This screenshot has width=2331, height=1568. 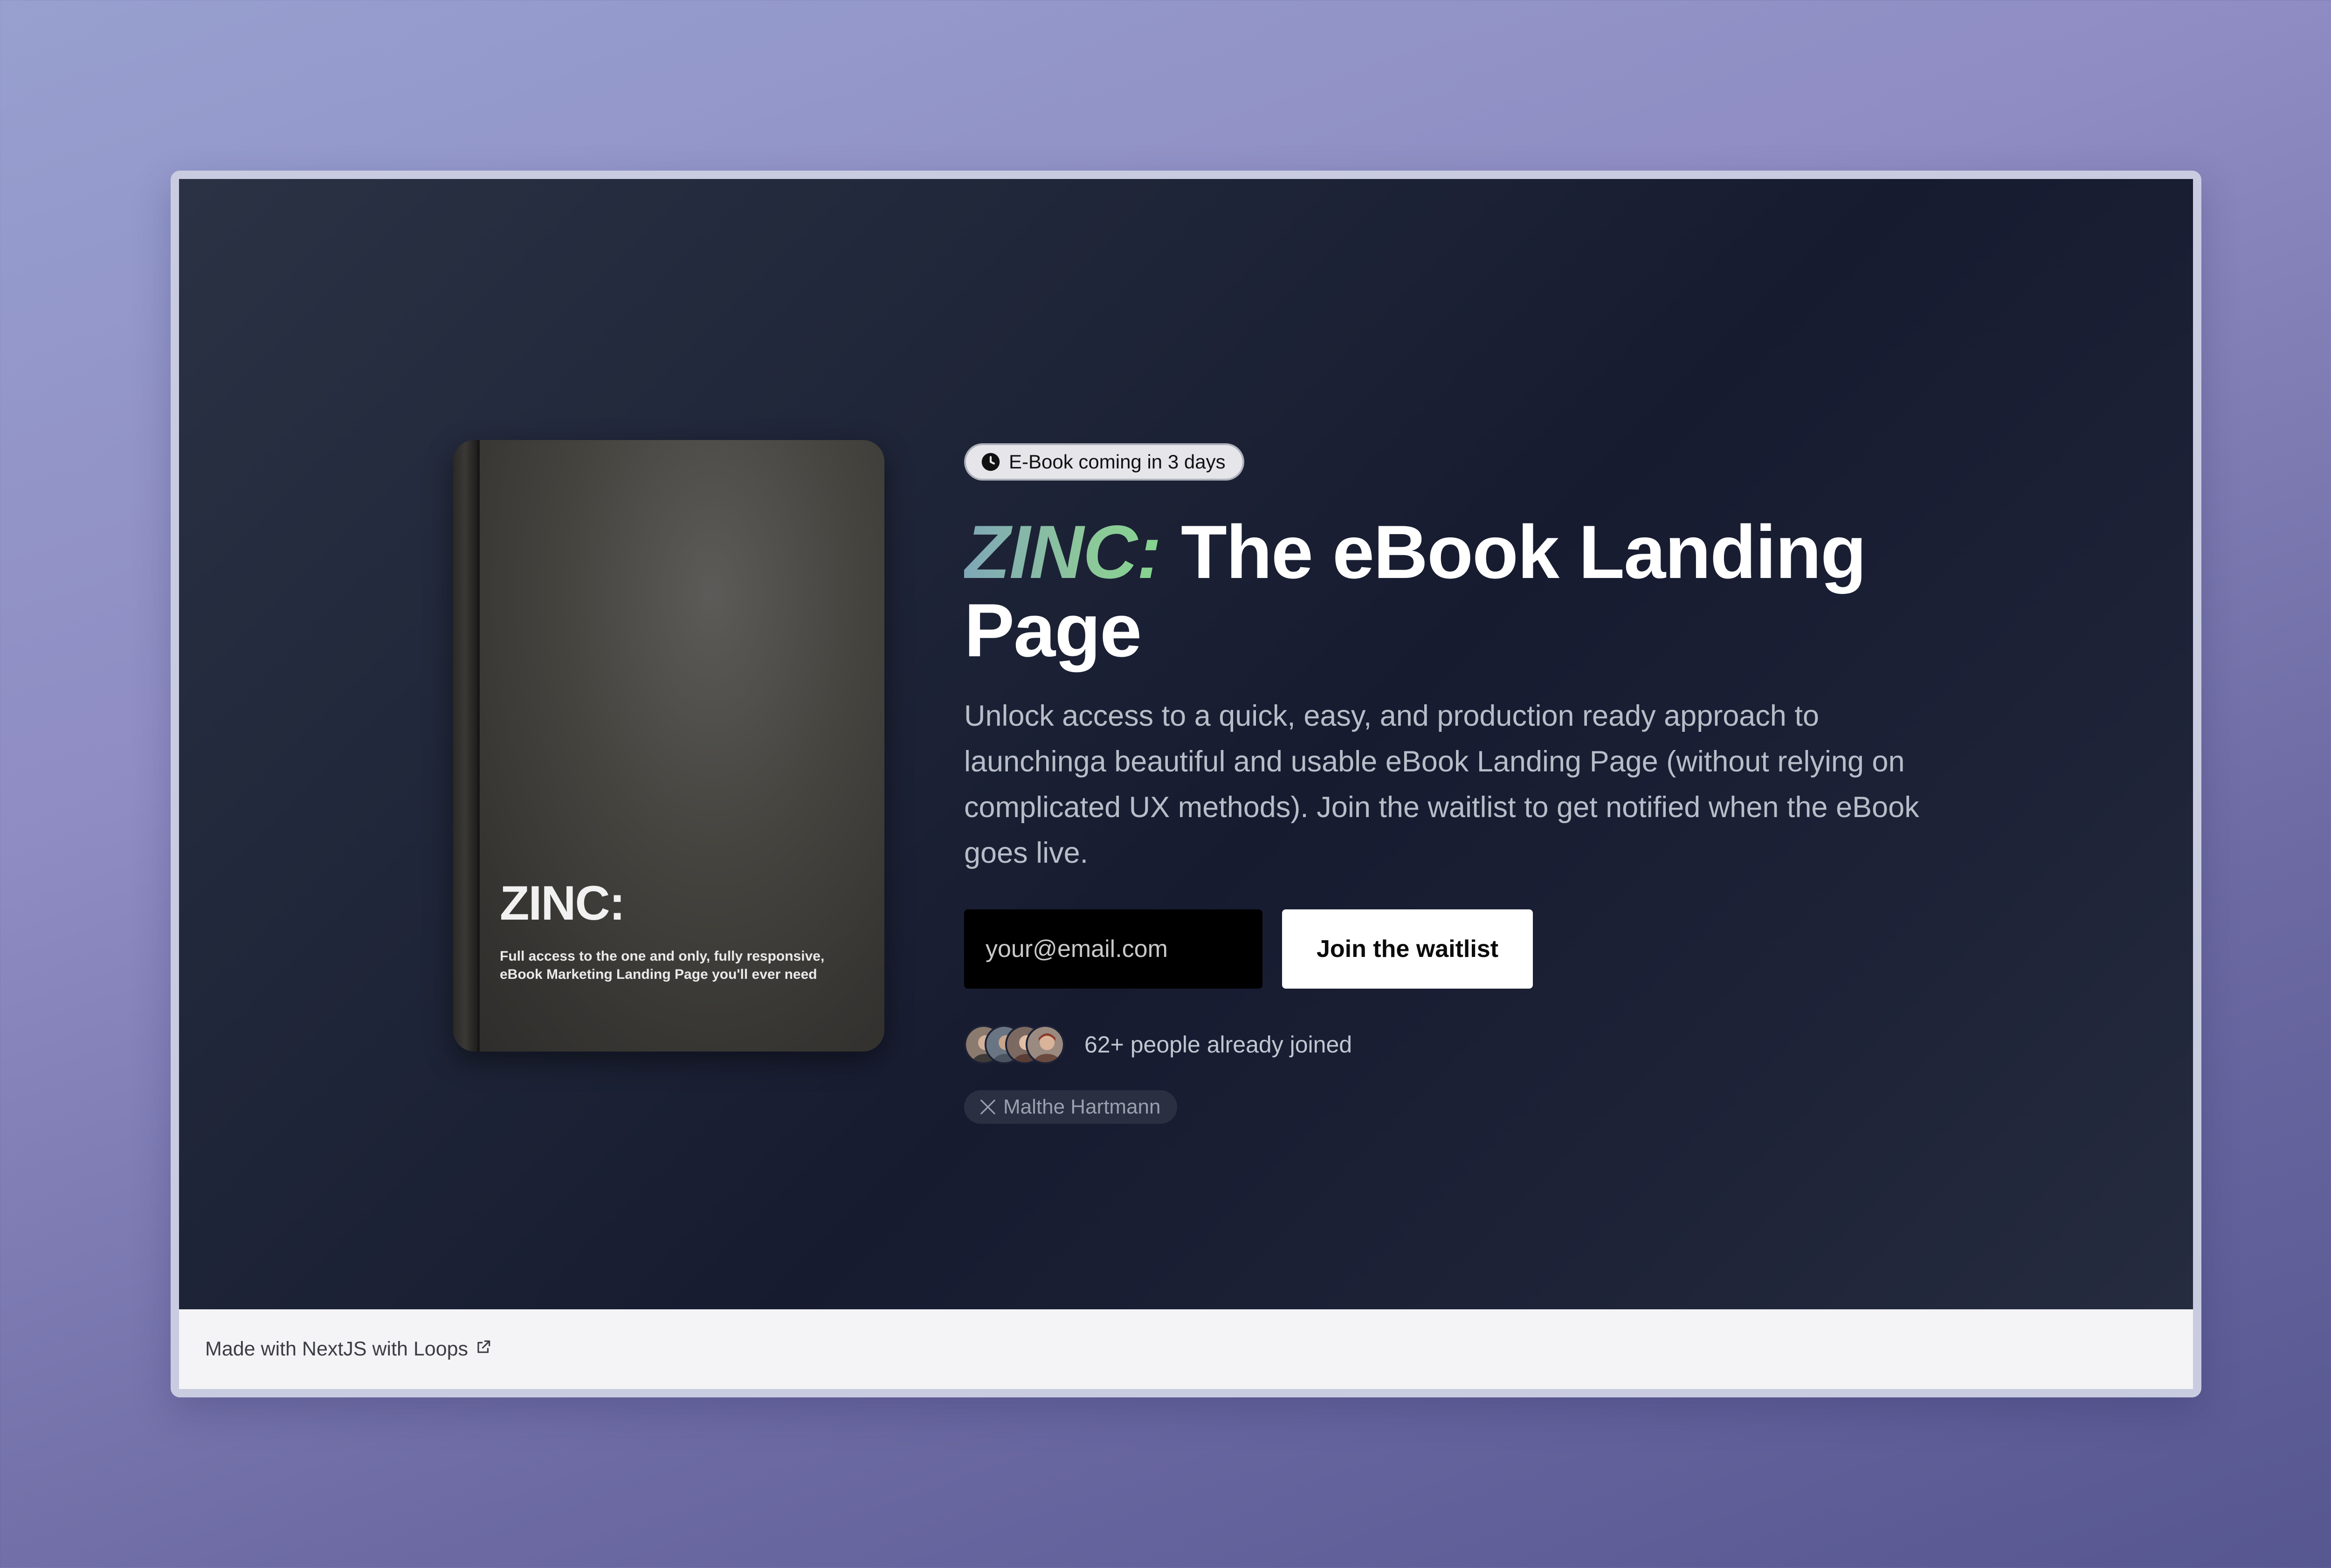 I want to click on author-name: Malthe Hartmann, so click(x=1082, y=1106).